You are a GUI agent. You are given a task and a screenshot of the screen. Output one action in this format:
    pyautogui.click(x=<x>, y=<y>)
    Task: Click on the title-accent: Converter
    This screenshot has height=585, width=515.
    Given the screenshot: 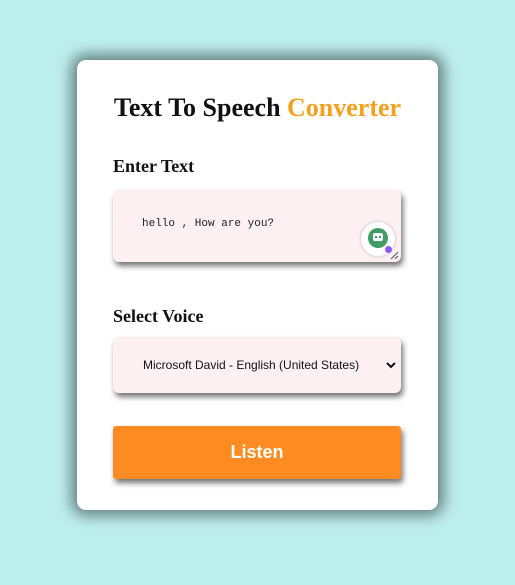 What is the action you would take?
    pyautogui.click(x=344, y=107)
    